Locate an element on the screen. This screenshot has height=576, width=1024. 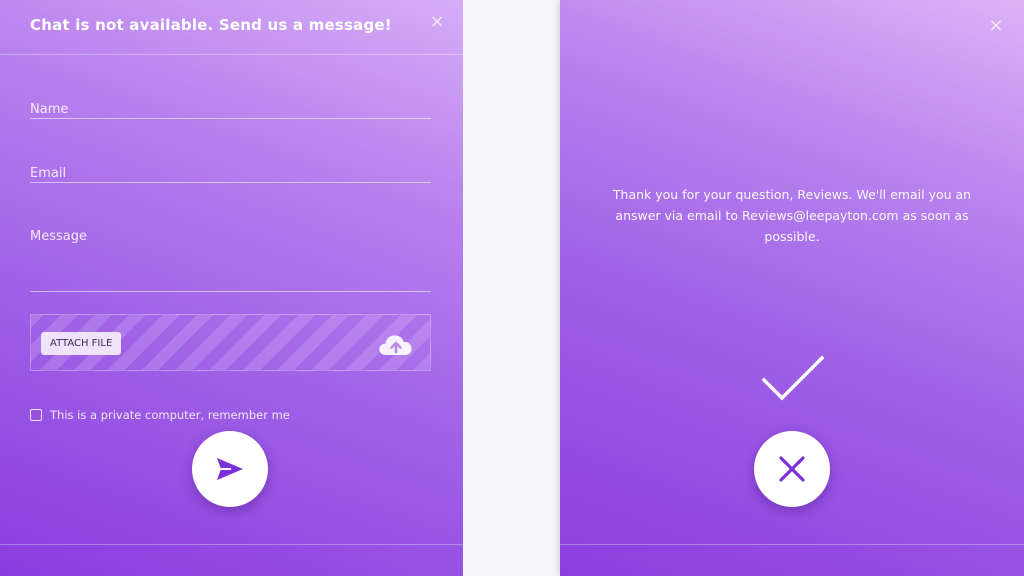
remember-me-checkbox is located at coordinates (36, 415).